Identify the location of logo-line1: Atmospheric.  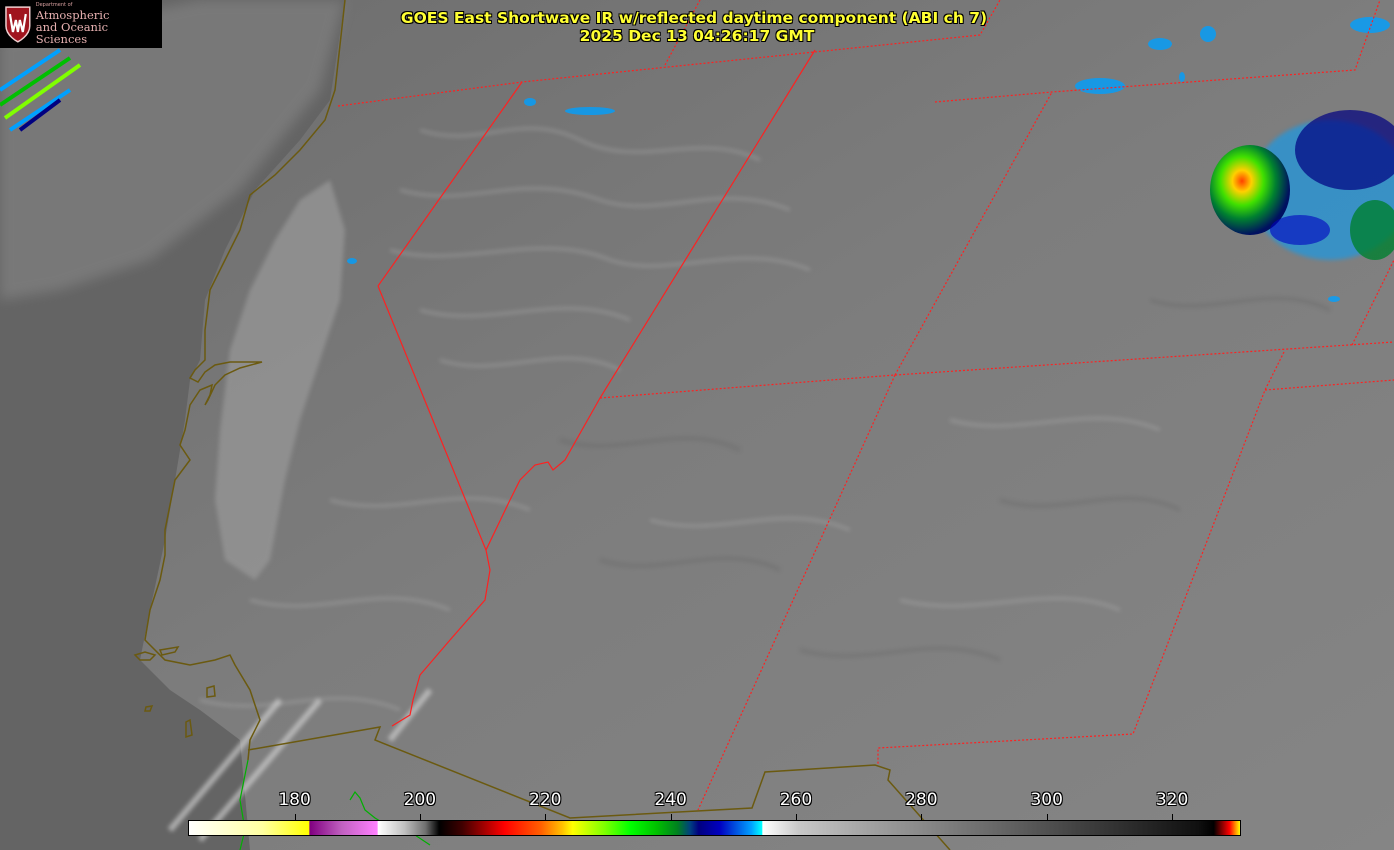
(72, 14).